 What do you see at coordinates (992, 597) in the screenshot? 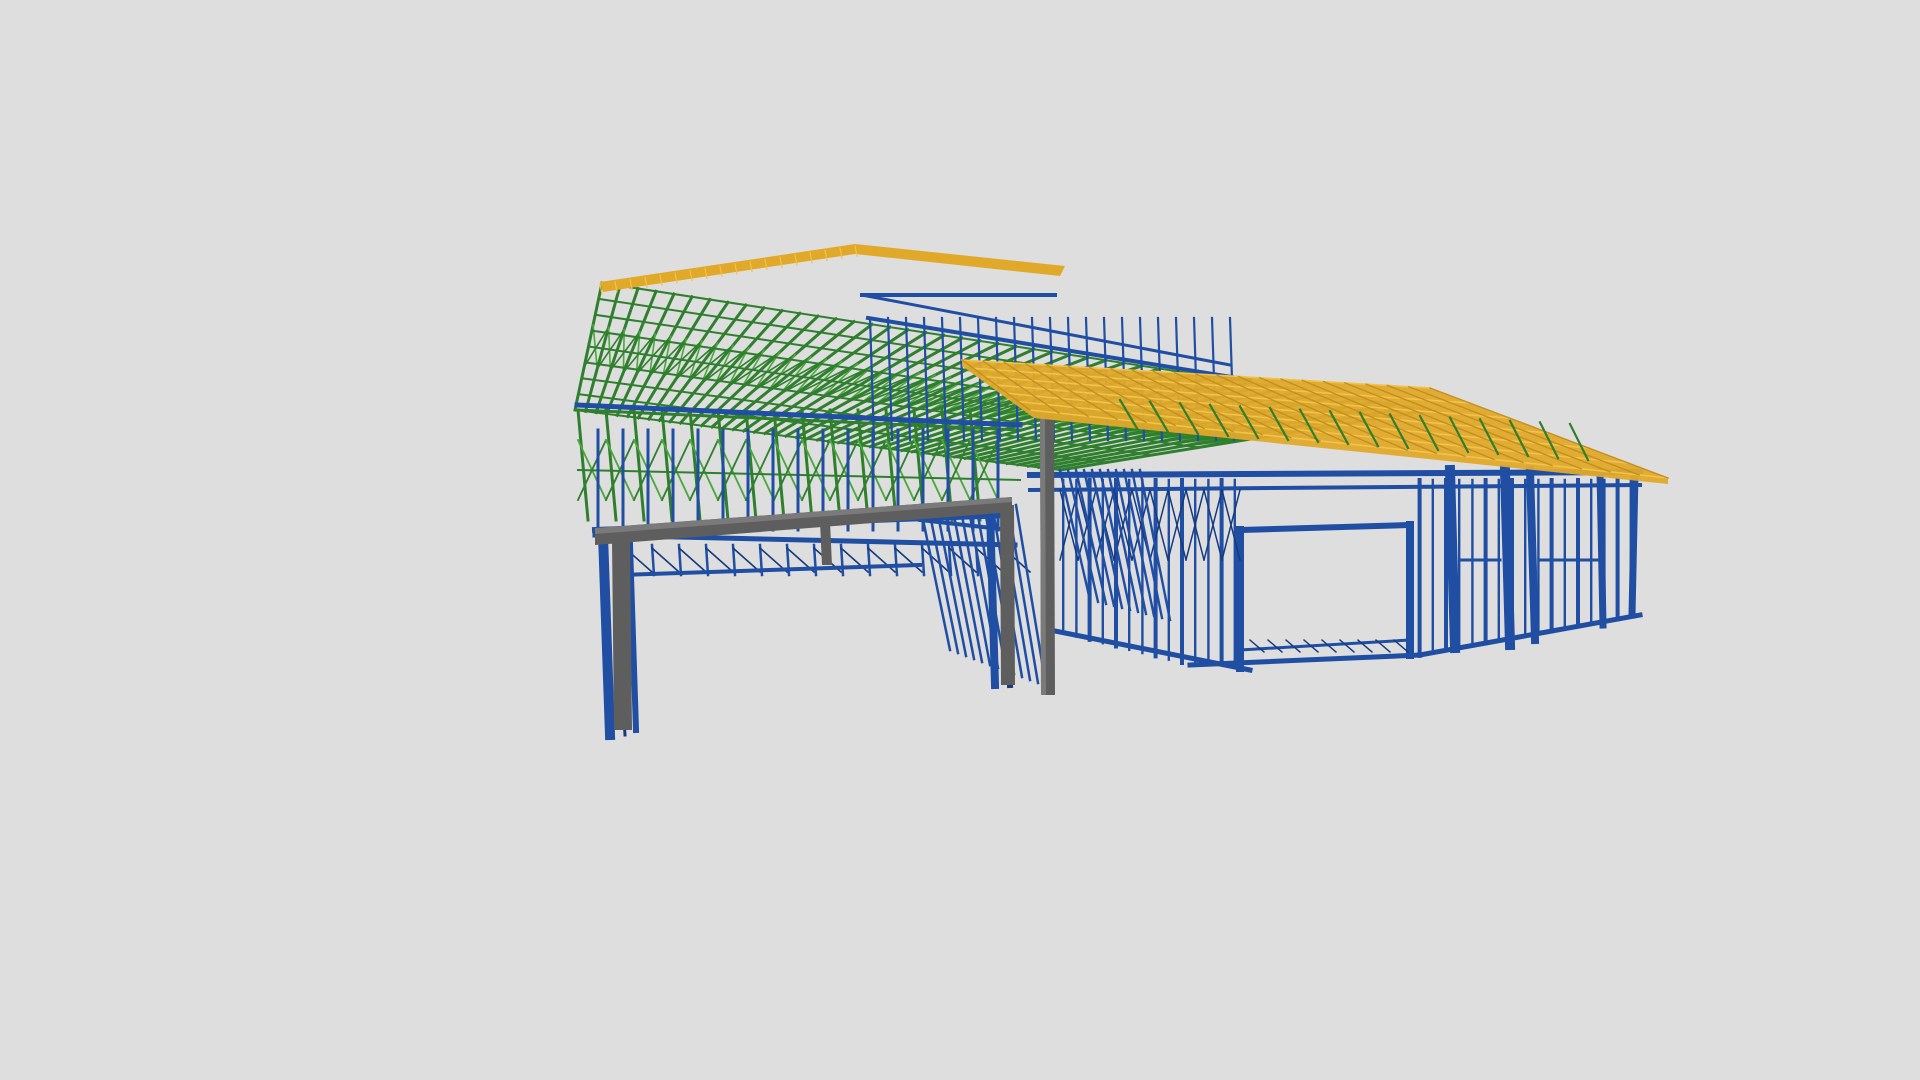
I see `partition-post` at bounding box center [992, 597].